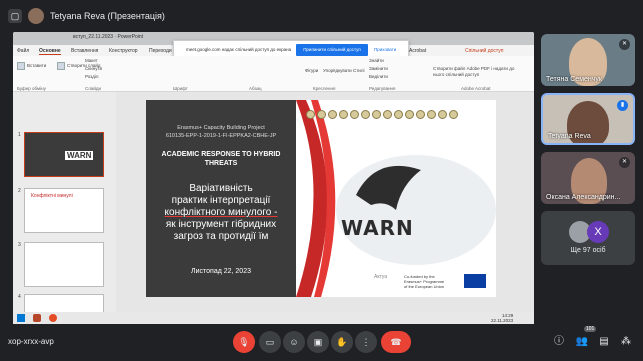  Describe the element at coordinates (626, 342) in the screenshot. I see `activities-button: ⁂` at that location.